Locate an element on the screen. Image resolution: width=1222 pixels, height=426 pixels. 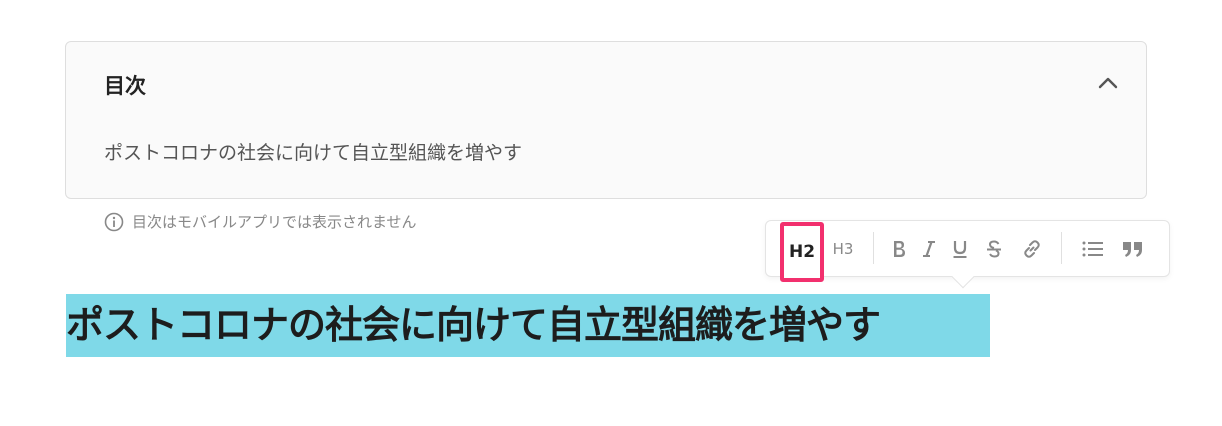
italic-icon is located at coordinates (929, 249).